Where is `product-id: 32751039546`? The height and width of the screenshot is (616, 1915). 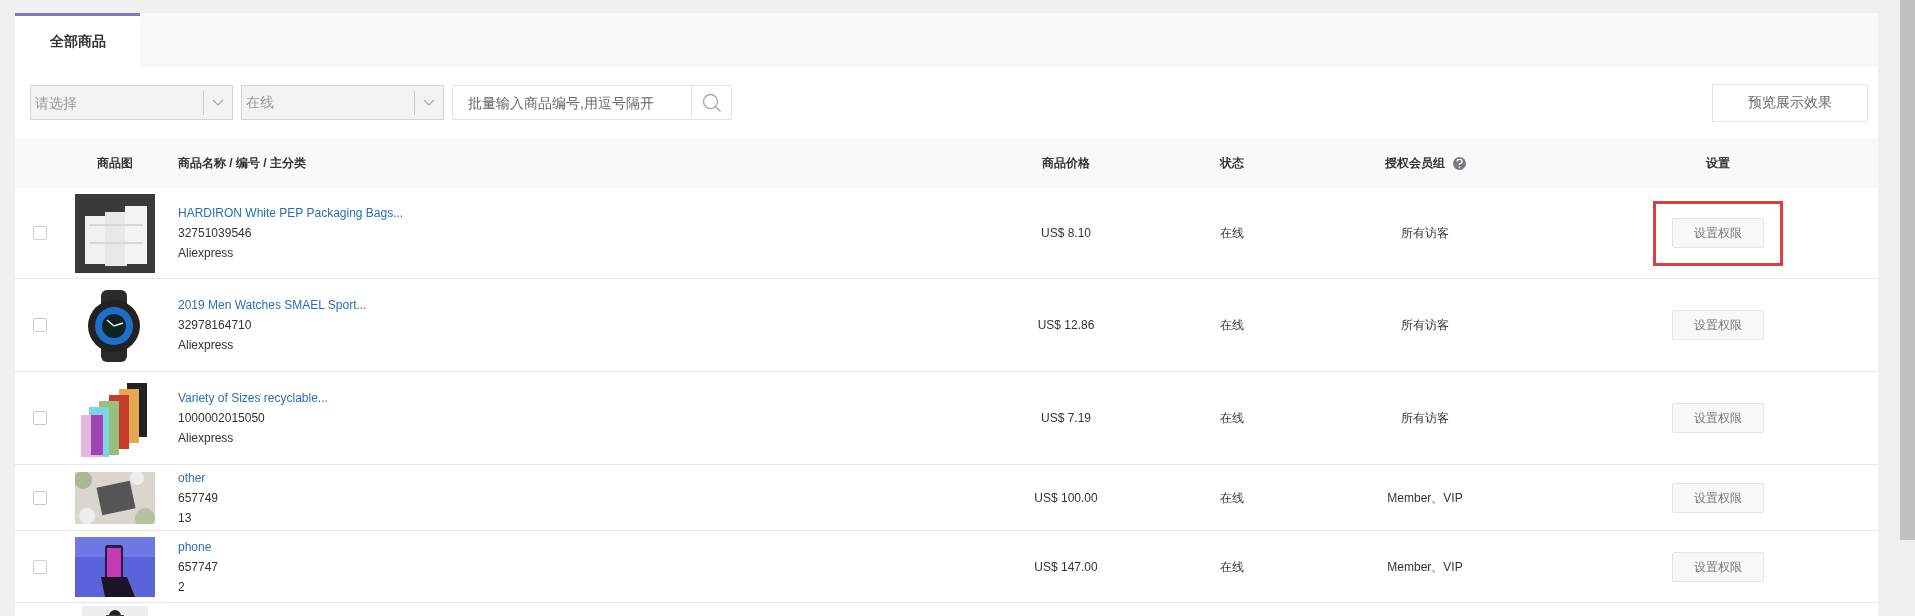 product-id: 32751039546 is located at coordinates (215, 233).